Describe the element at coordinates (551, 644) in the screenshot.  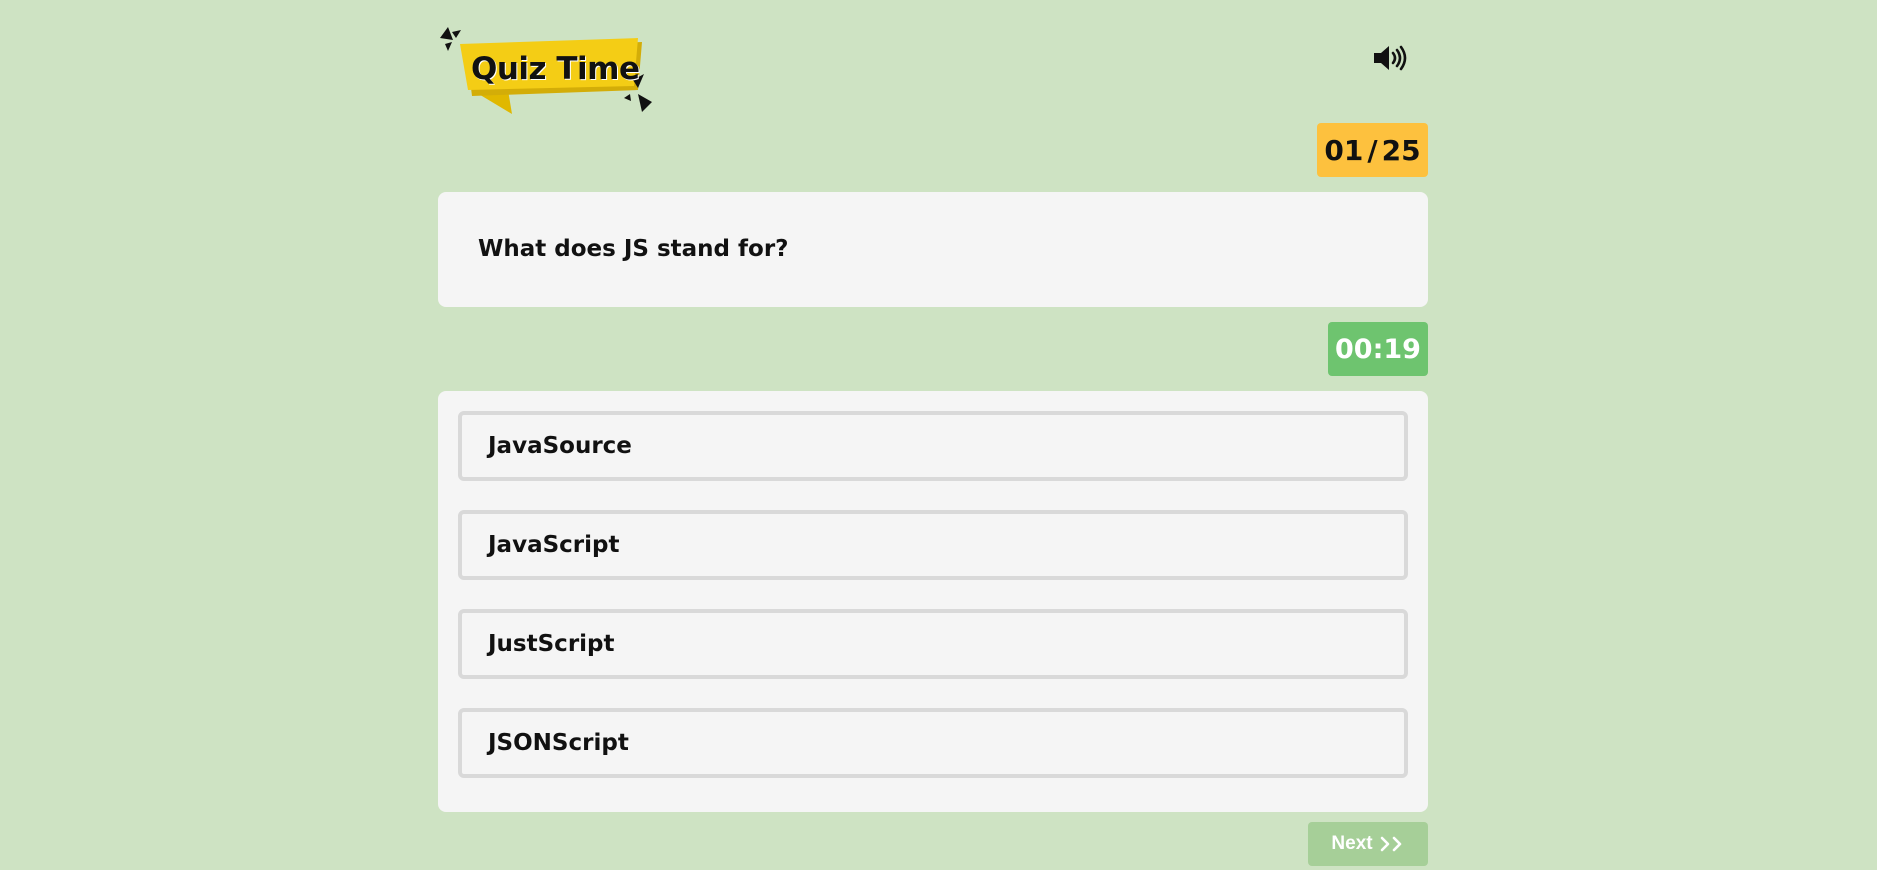
I see `answer-option-label: JustScript` at that location.